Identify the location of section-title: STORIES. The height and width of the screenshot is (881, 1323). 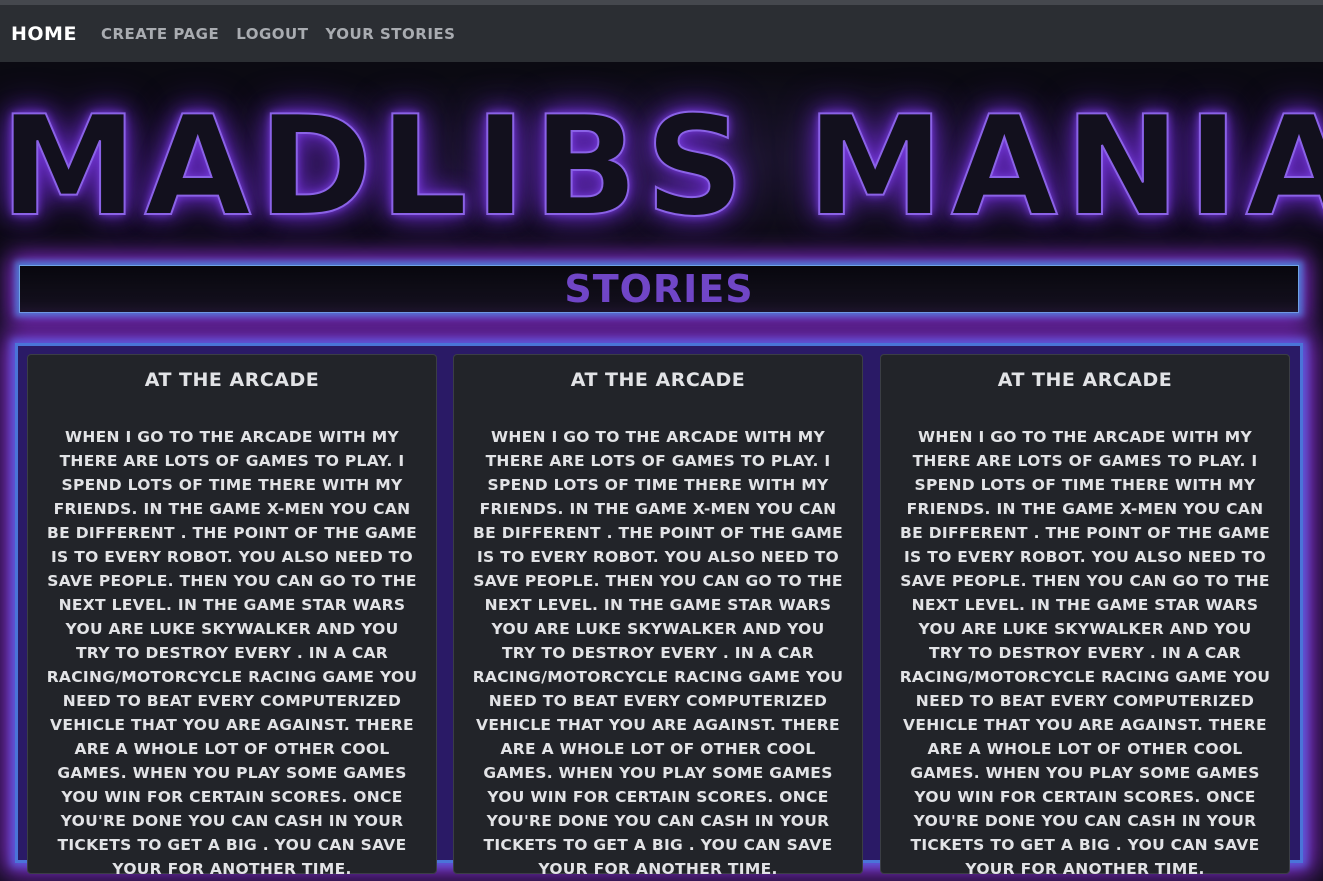
(659, 289).